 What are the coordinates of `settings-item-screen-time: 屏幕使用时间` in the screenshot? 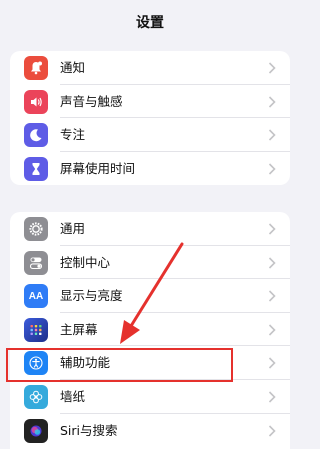 It's located at (150, 169).